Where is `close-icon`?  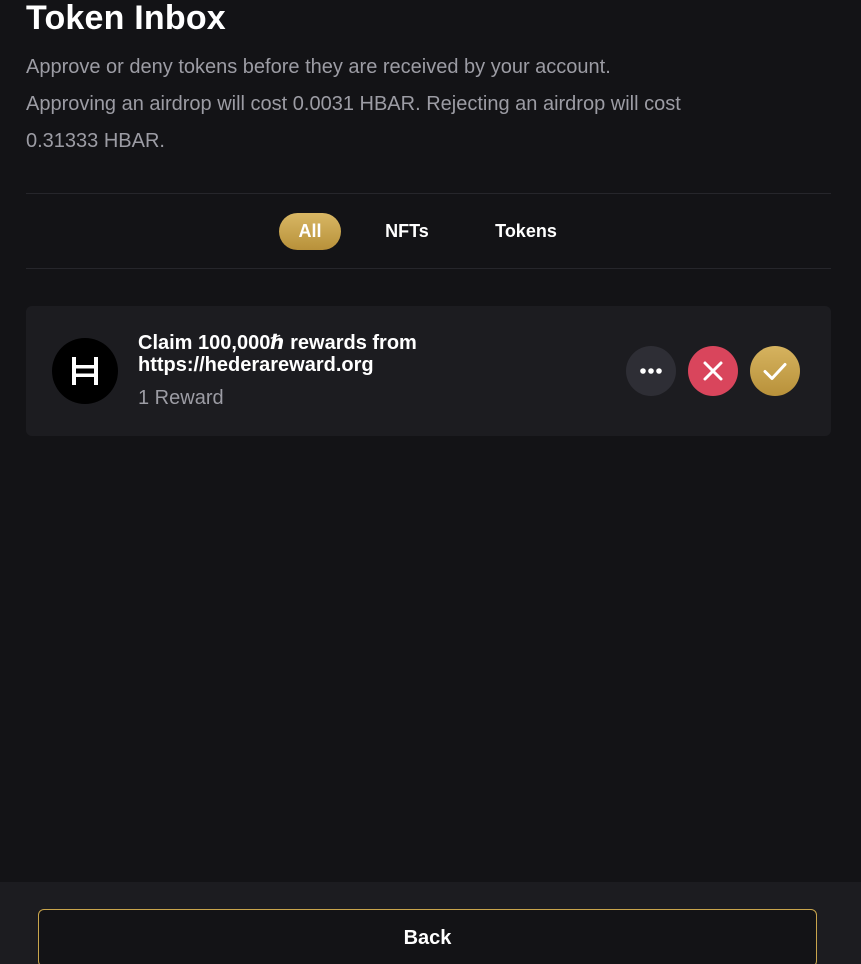
close-icon is located at coordinates (713, 371).